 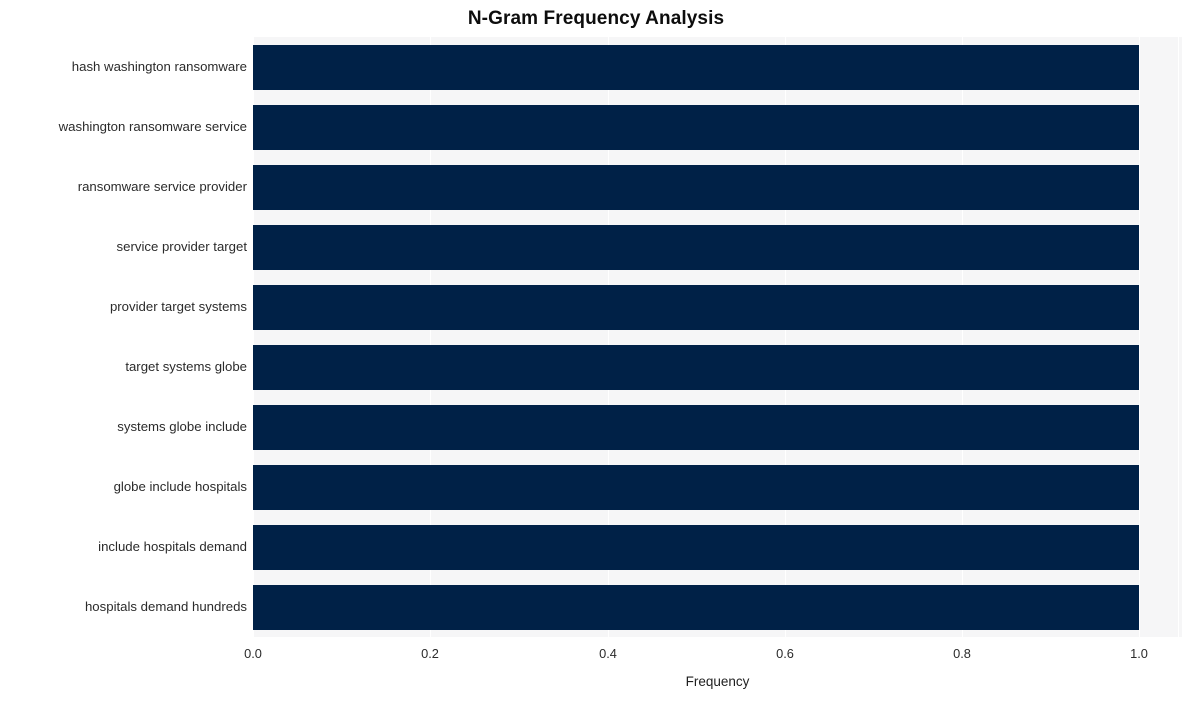 What do you see at coordinates (785, 653) in the screenshot?
I see `x-axis-tick-label: 0.6` at bounding box center [785, 653].